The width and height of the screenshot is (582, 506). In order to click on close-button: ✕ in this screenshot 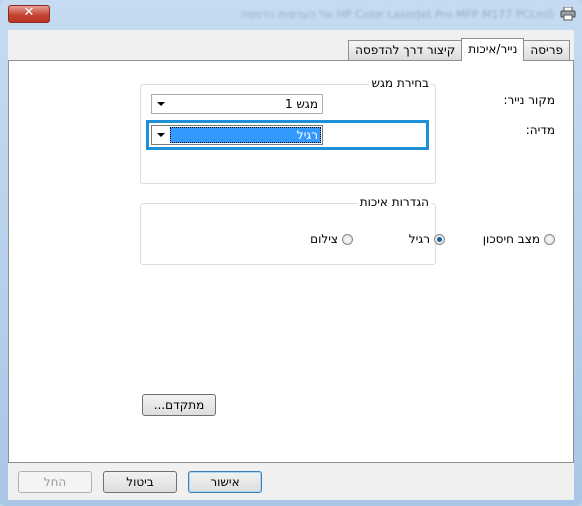, I will do `click(29, 14)`.